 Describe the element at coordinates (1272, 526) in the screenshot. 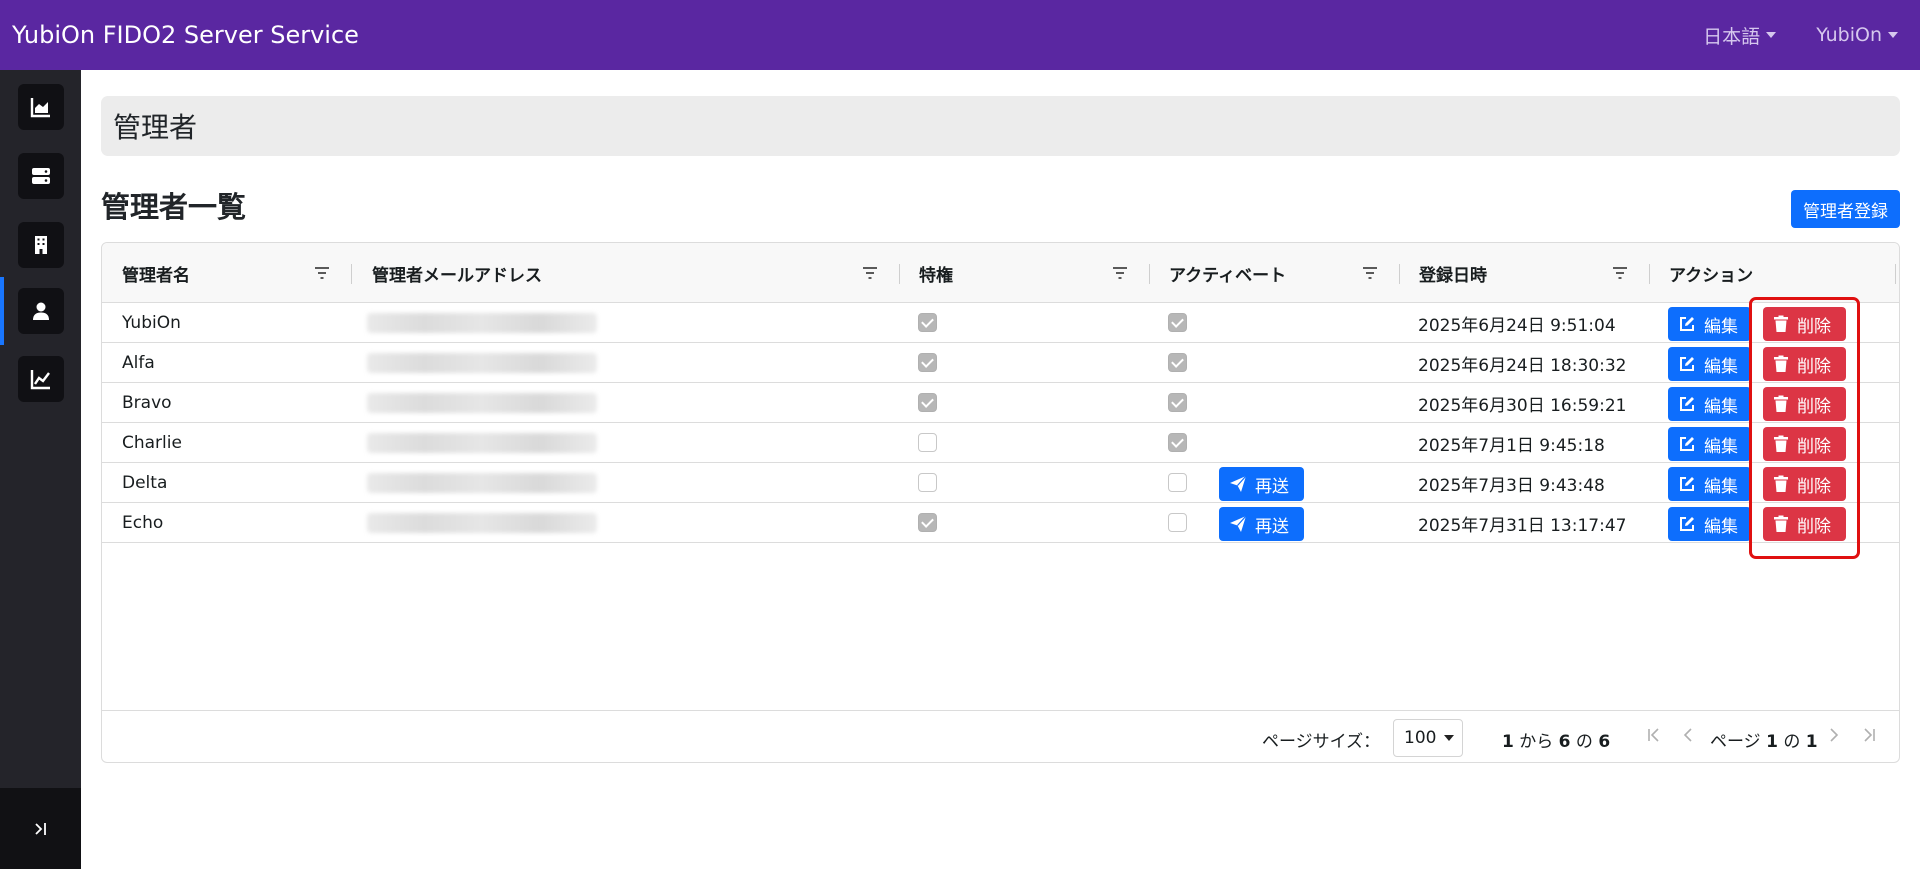

I see `resend-label: 再送` at that location.